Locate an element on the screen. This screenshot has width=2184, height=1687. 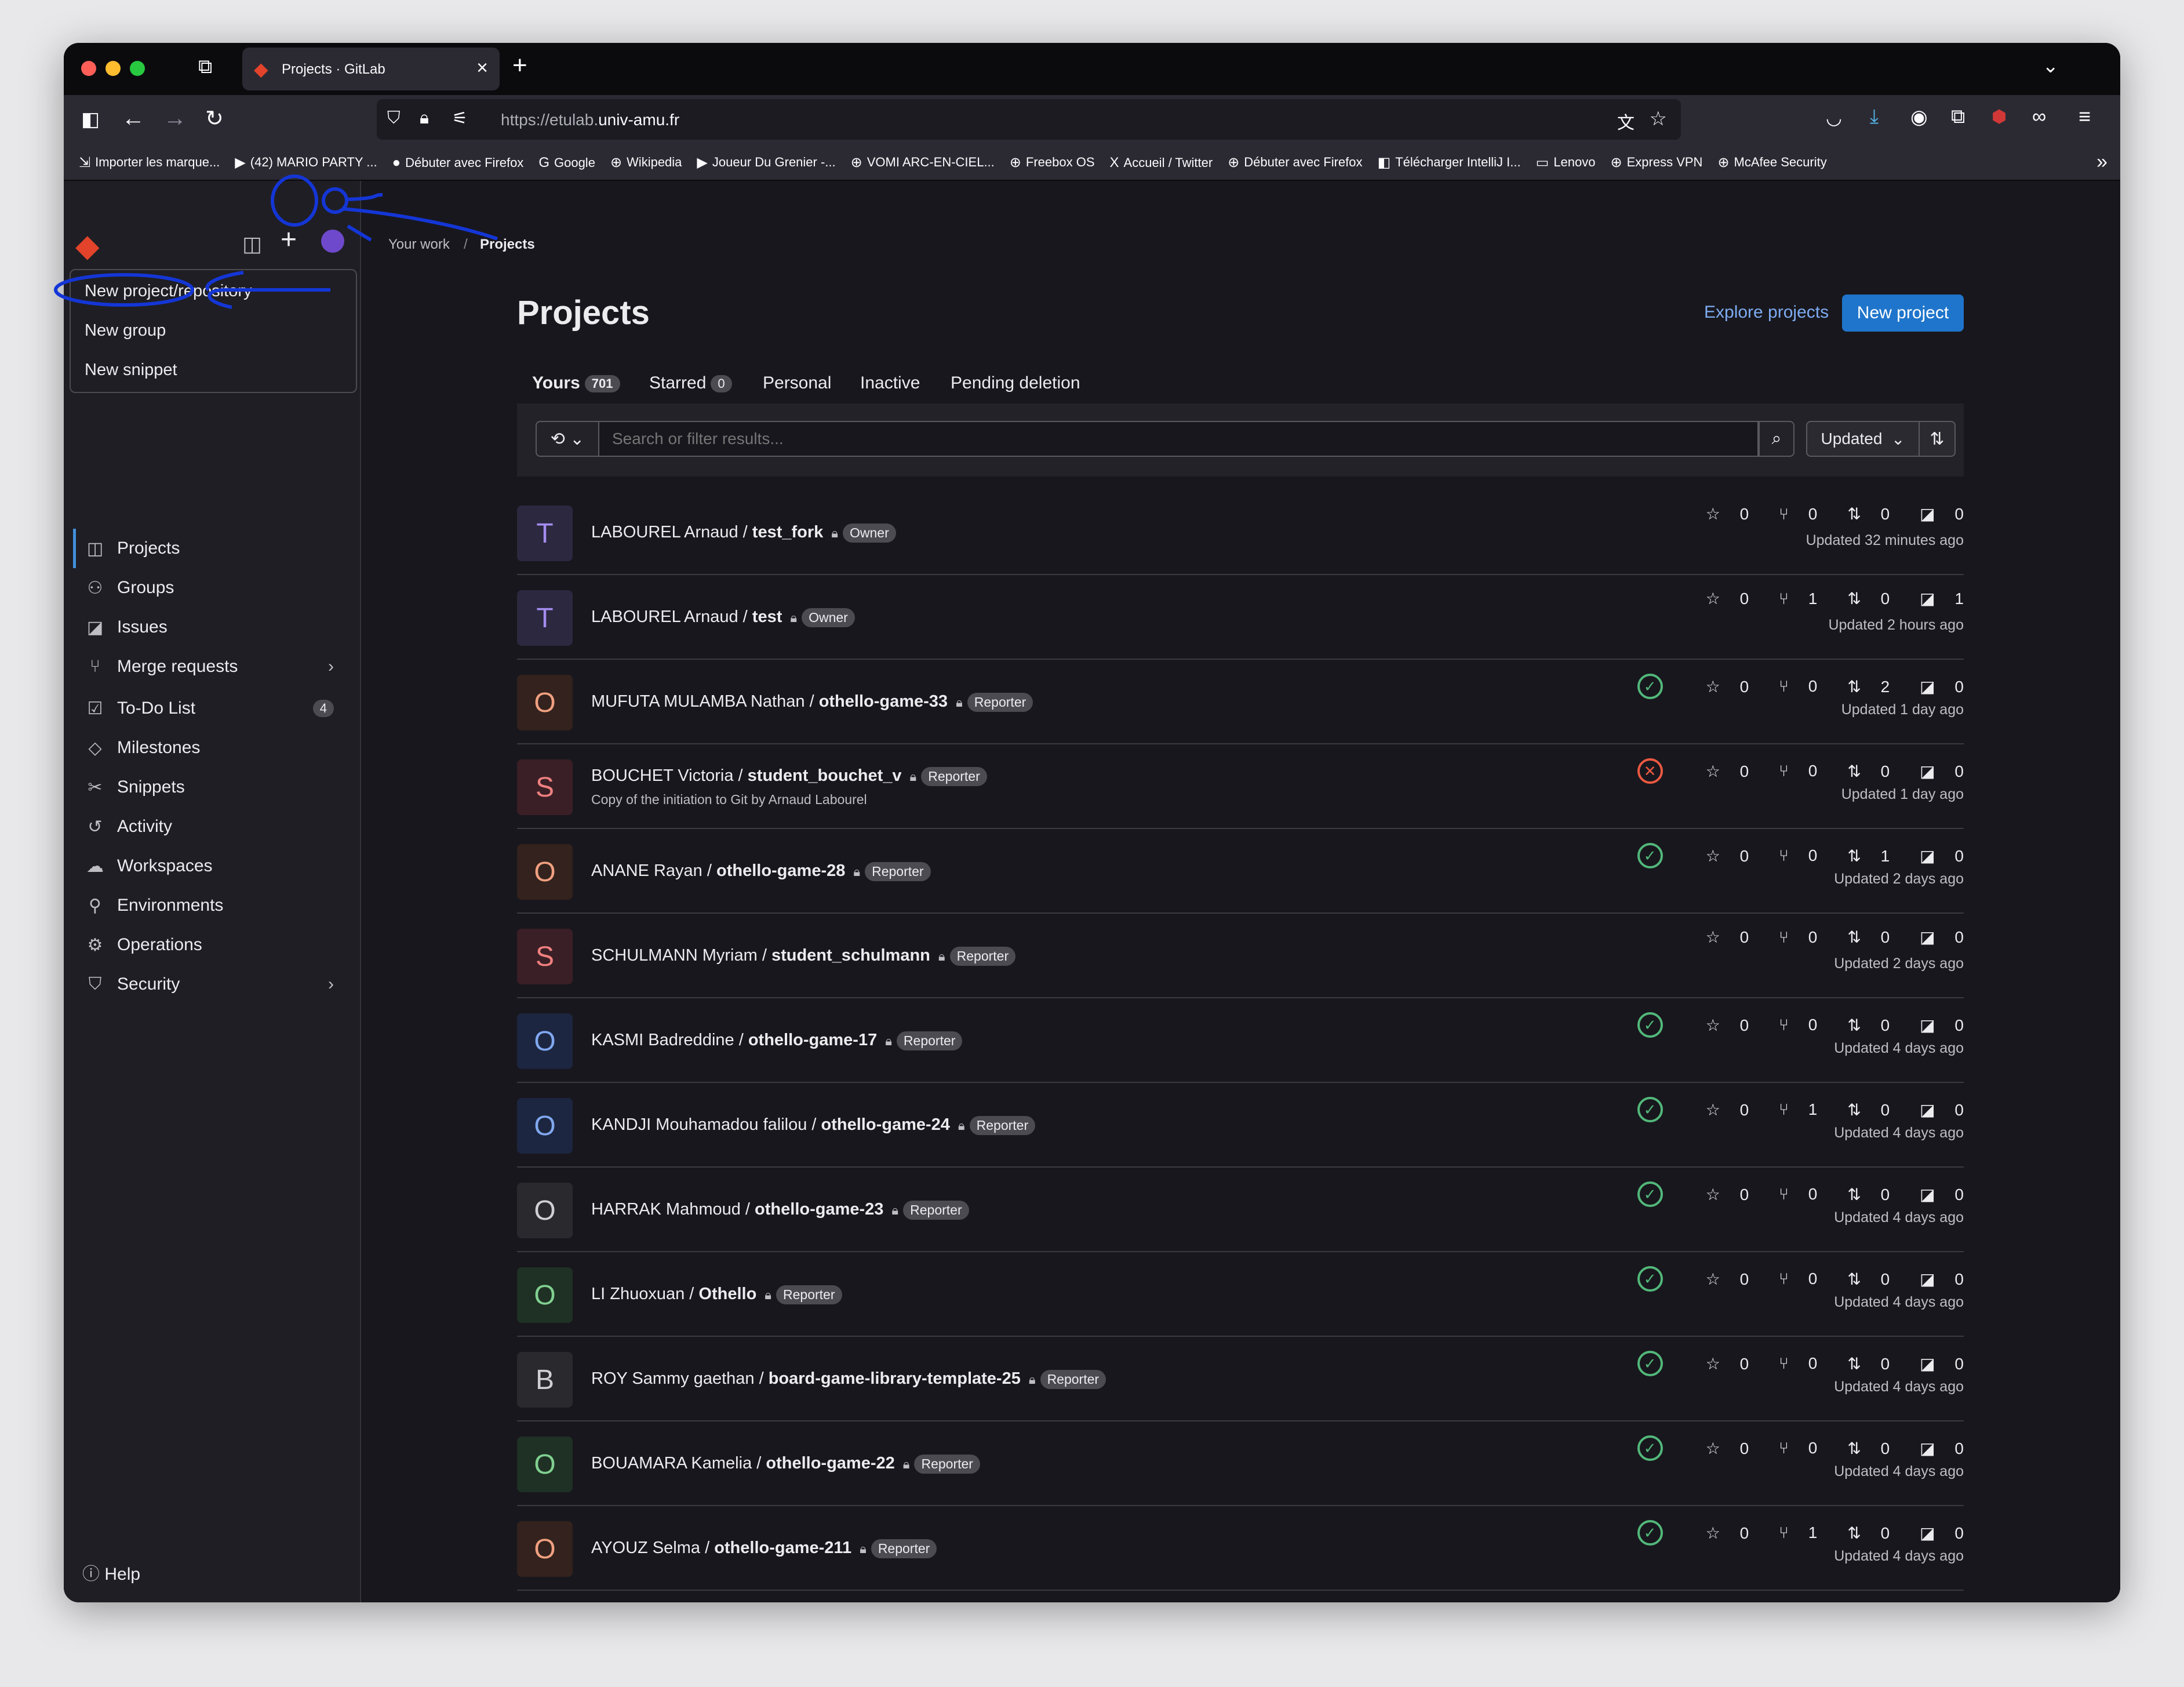
annotation-arrow-new-group is located at coordinates (269, 298).